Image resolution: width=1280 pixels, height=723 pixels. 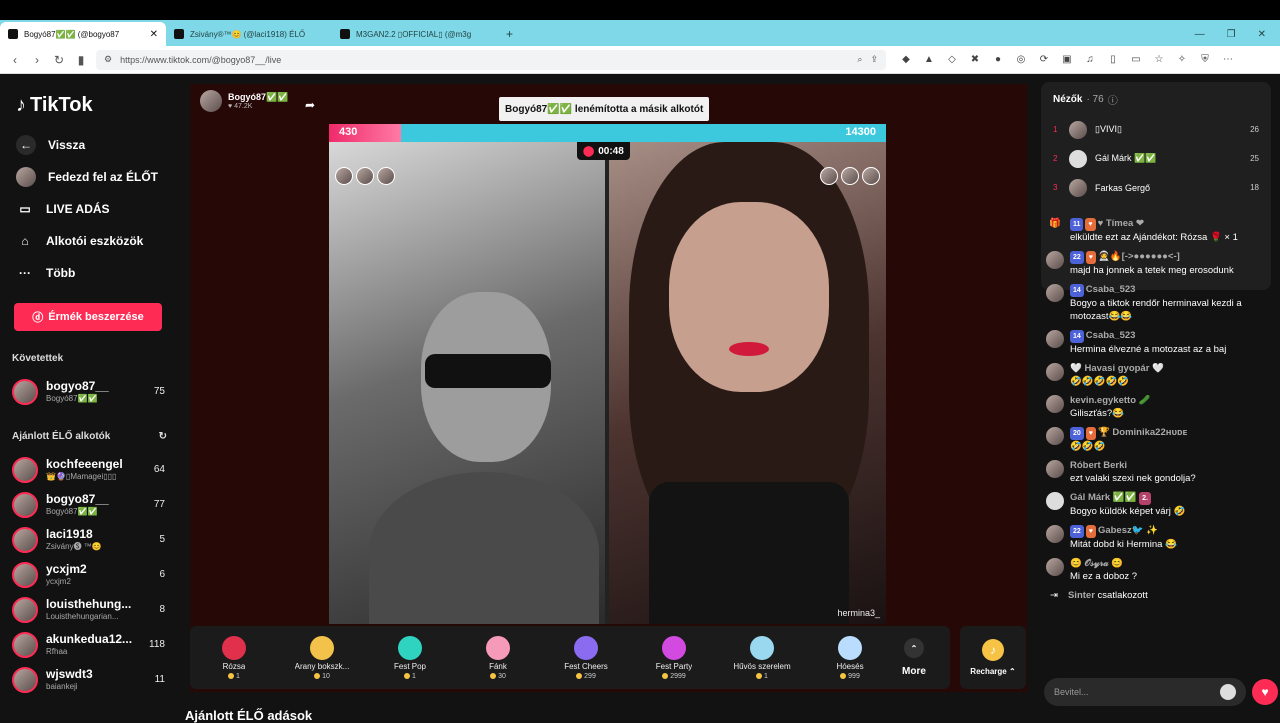 What do you see at coordinates (154, 34) in the screenshot?
I see `close-icon: ✕` at bounding box center [154, 34].